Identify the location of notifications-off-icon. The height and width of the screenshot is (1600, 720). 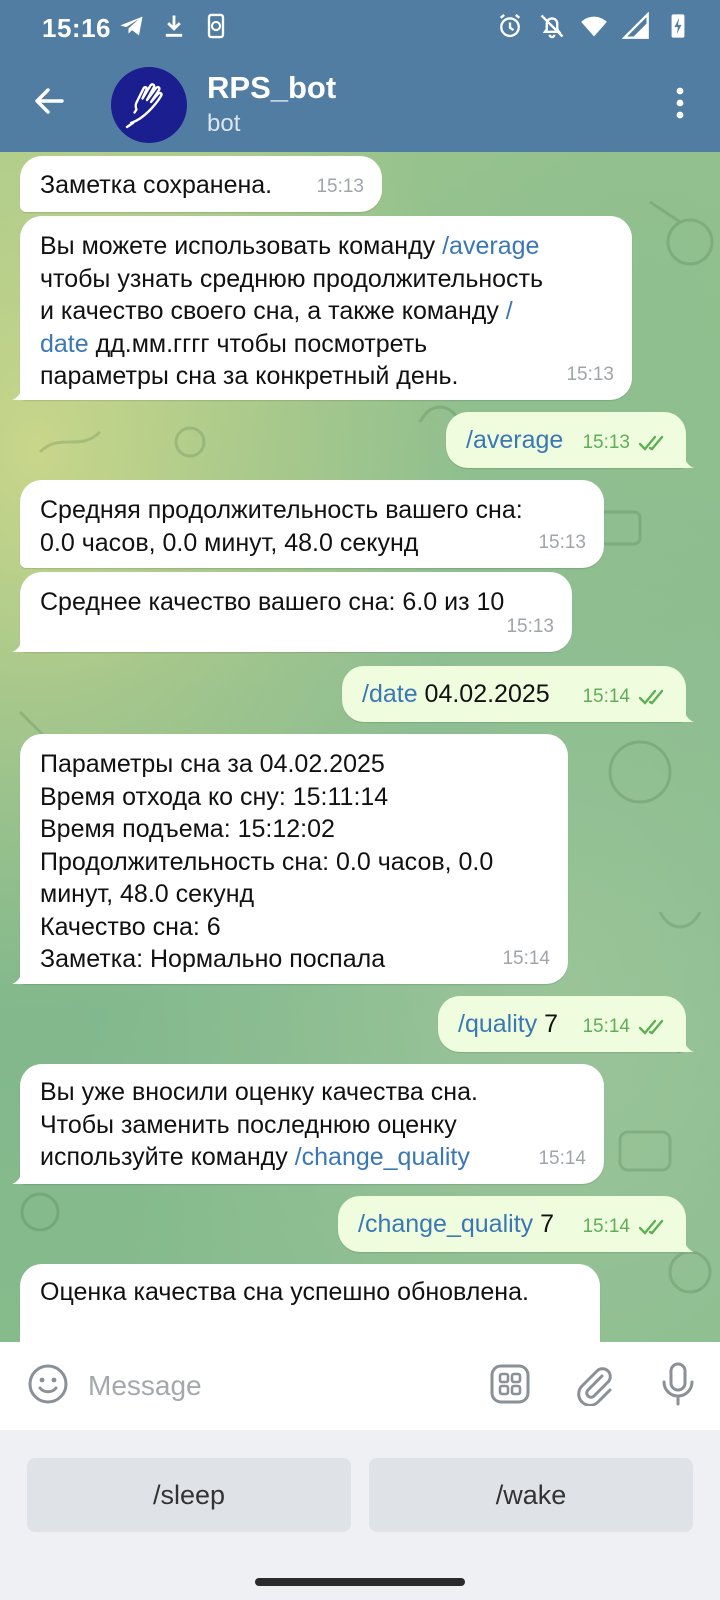
(552, 26).